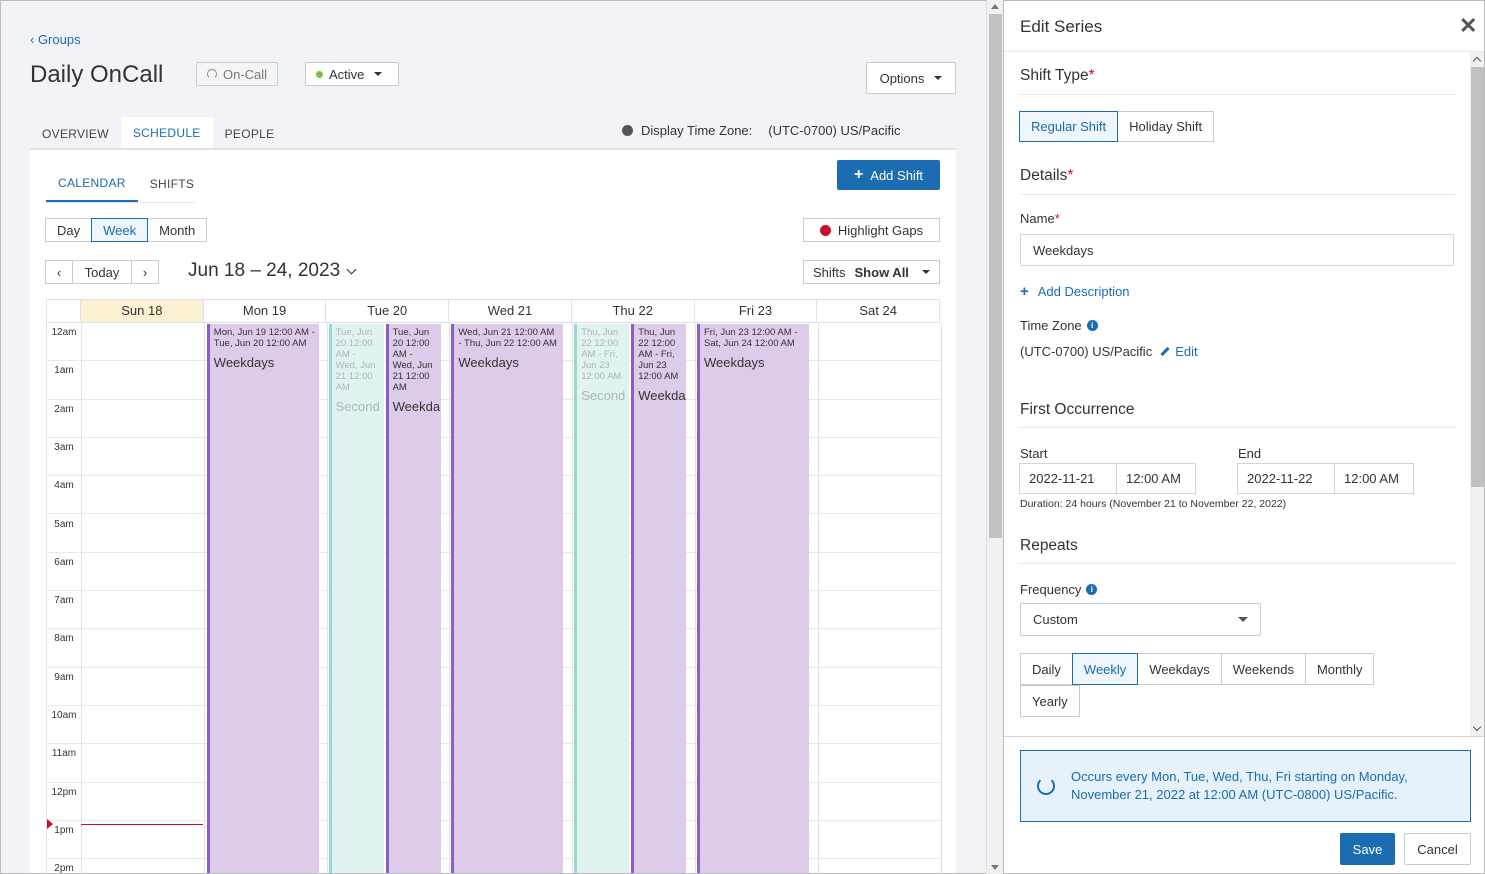 Image resolution: width=1485 pixels, height=874 pixels. Describe the element at coordinates (1165, 351) in the screenshot. I see `pencil-icon` at that location.